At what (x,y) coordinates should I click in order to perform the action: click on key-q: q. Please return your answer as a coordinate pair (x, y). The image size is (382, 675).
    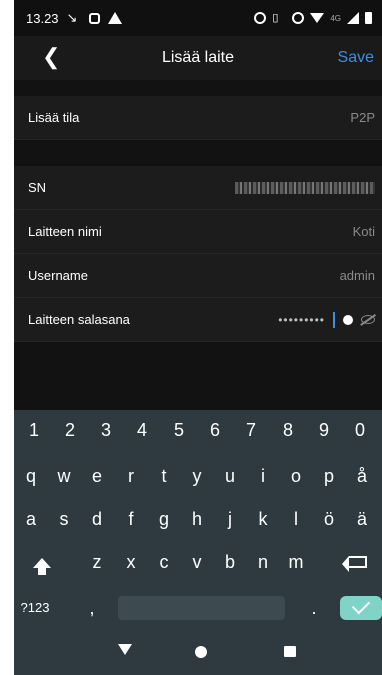
    Looking at the image, I should click on (31, 476).